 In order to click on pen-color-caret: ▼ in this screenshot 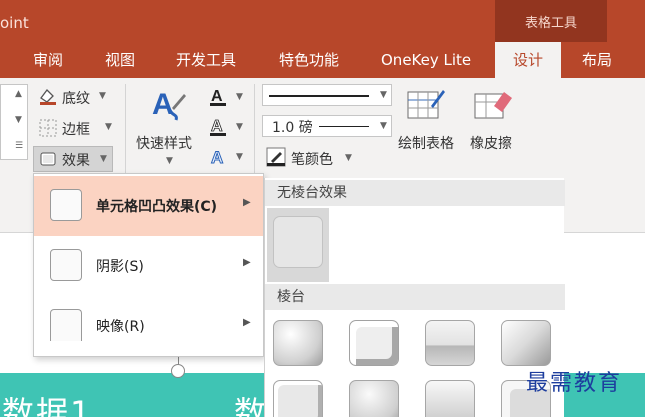, I will do `click(348, 158)`.